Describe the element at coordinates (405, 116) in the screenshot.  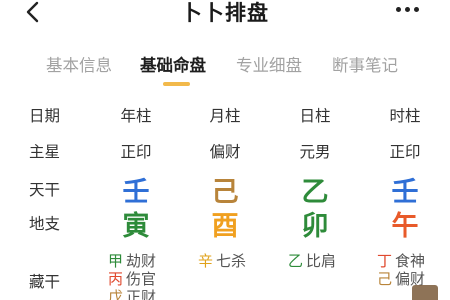
I see `pillar-hour: 时柱` at that location.